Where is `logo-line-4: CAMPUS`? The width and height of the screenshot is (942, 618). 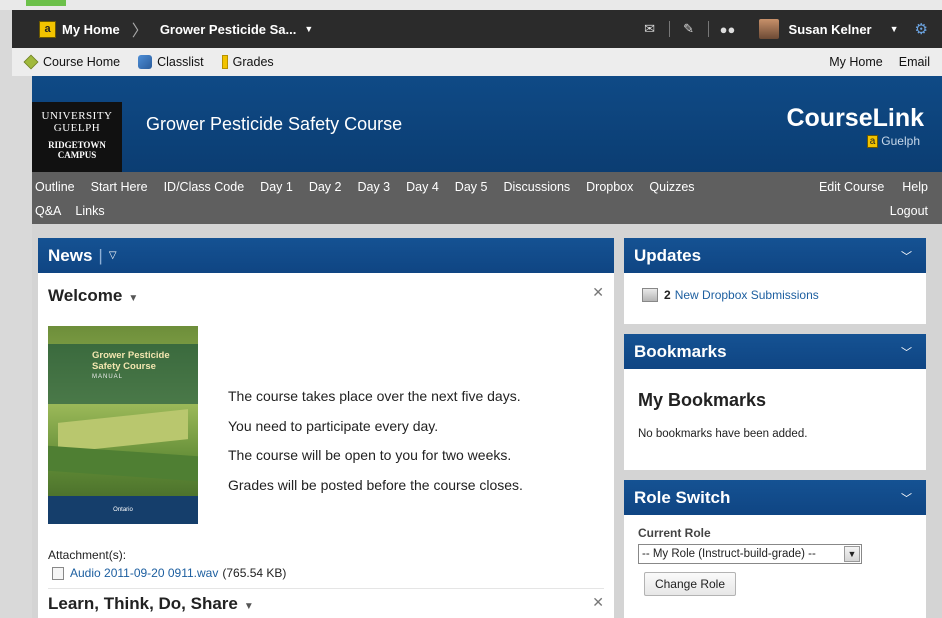
logo-line-4: CAMPUS is located at coordinates (77, 155).